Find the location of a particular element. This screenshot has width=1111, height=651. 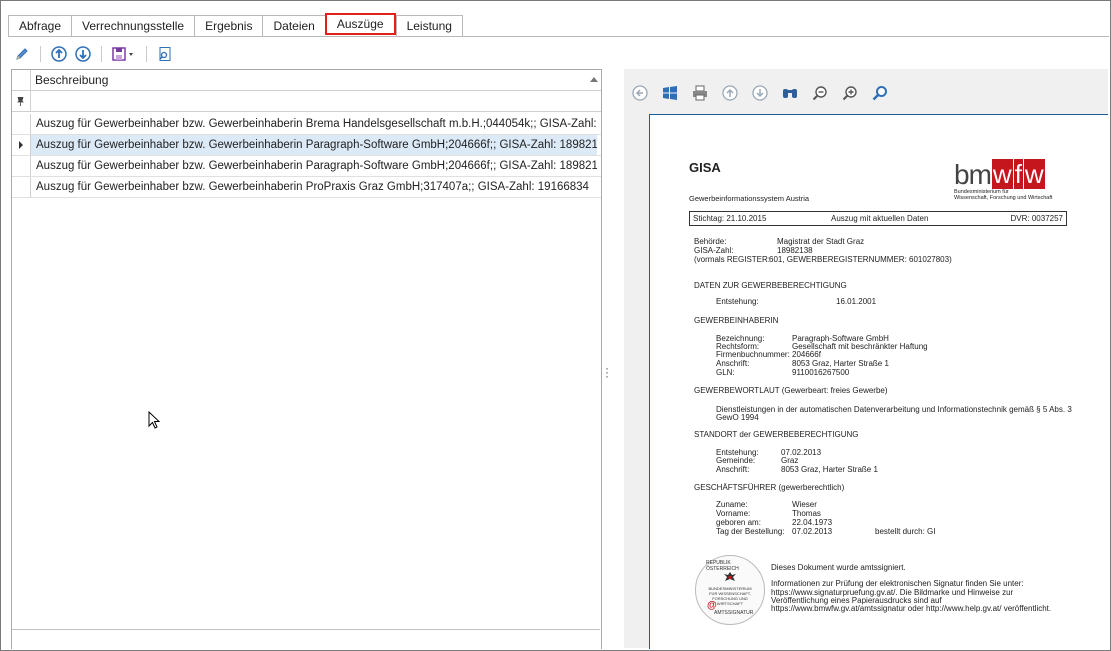

back-icon is located at coordinates (640, 93).